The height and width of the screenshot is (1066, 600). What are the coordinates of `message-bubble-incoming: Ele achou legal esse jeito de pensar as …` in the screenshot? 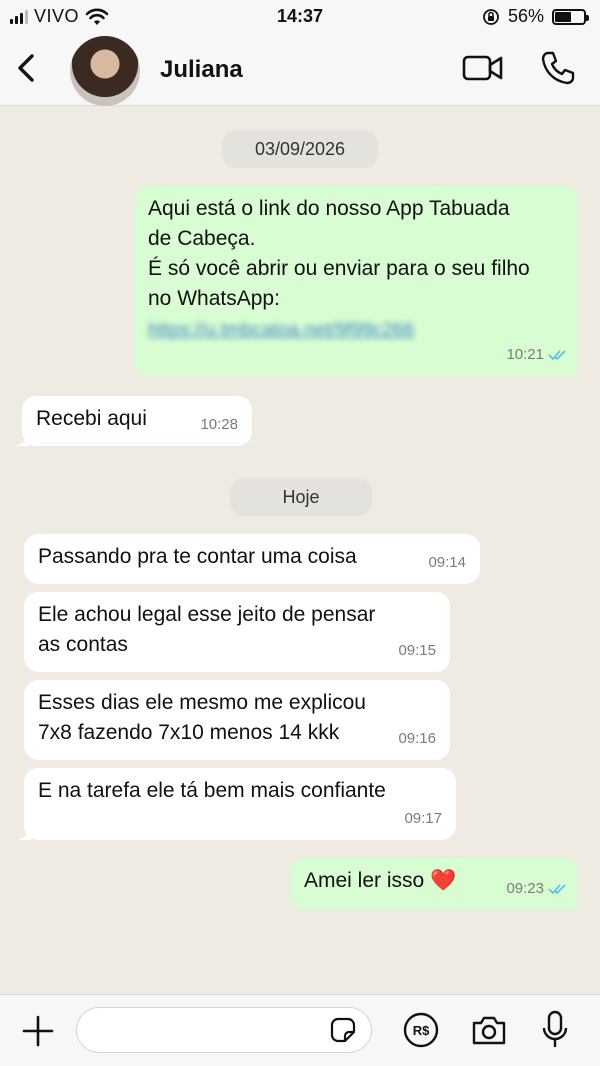 It's located at (237, 632).